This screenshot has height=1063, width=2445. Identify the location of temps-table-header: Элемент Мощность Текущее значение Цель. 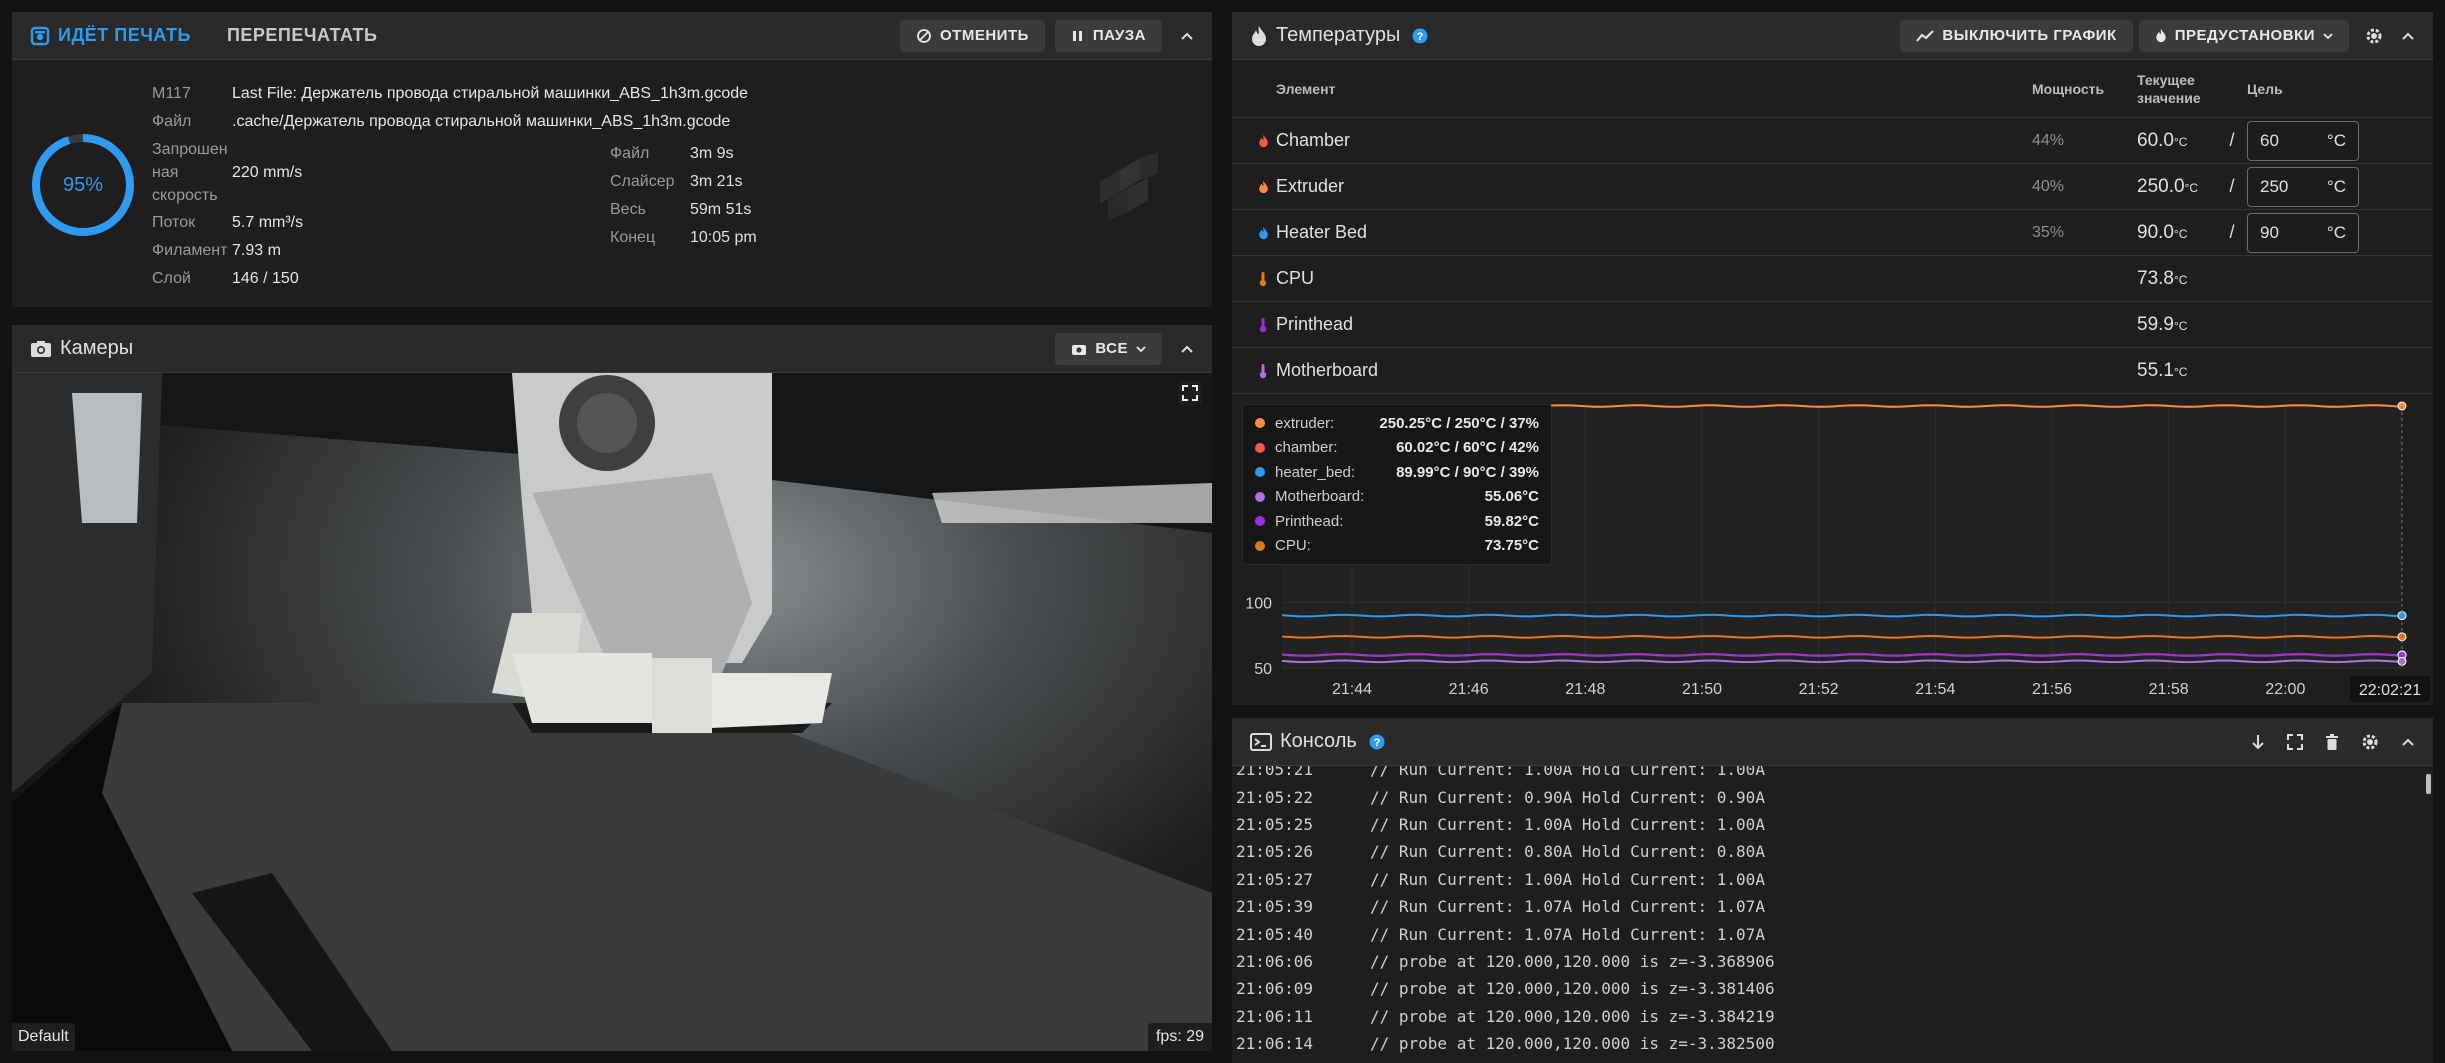
(1832, 89).